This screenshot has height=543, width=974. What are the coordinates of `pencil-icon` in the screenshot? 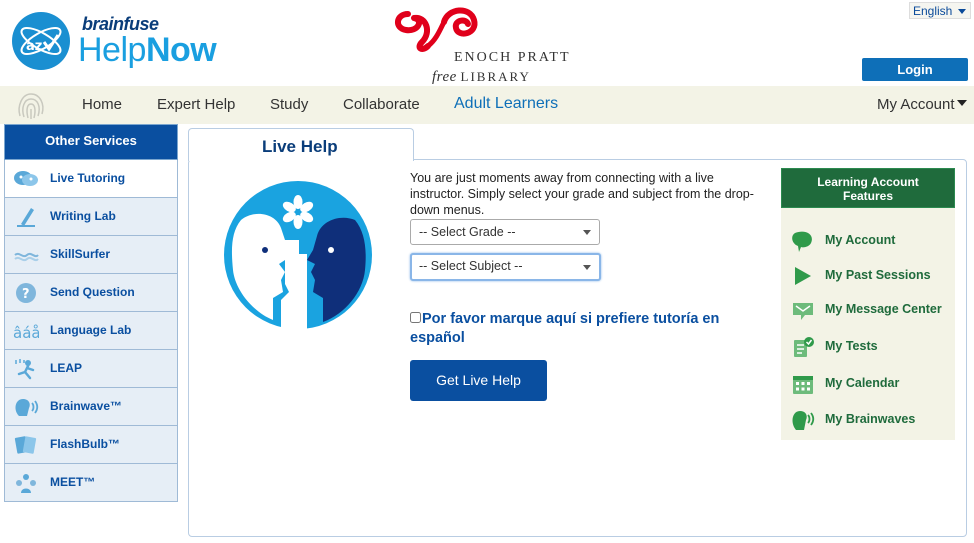 It's located at (26, 217).